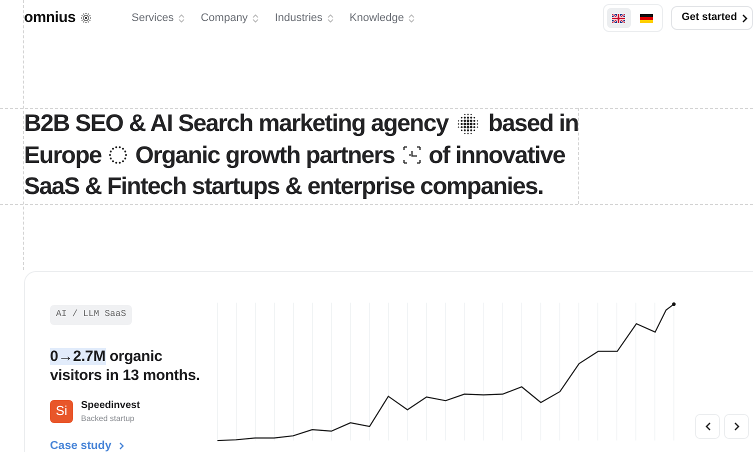 This screenshot has width=753, height=452. What do you see at coordinates (711, 18) in the screenshot?
I see `get-started-button: Get started` at bounding box center [711, 18].